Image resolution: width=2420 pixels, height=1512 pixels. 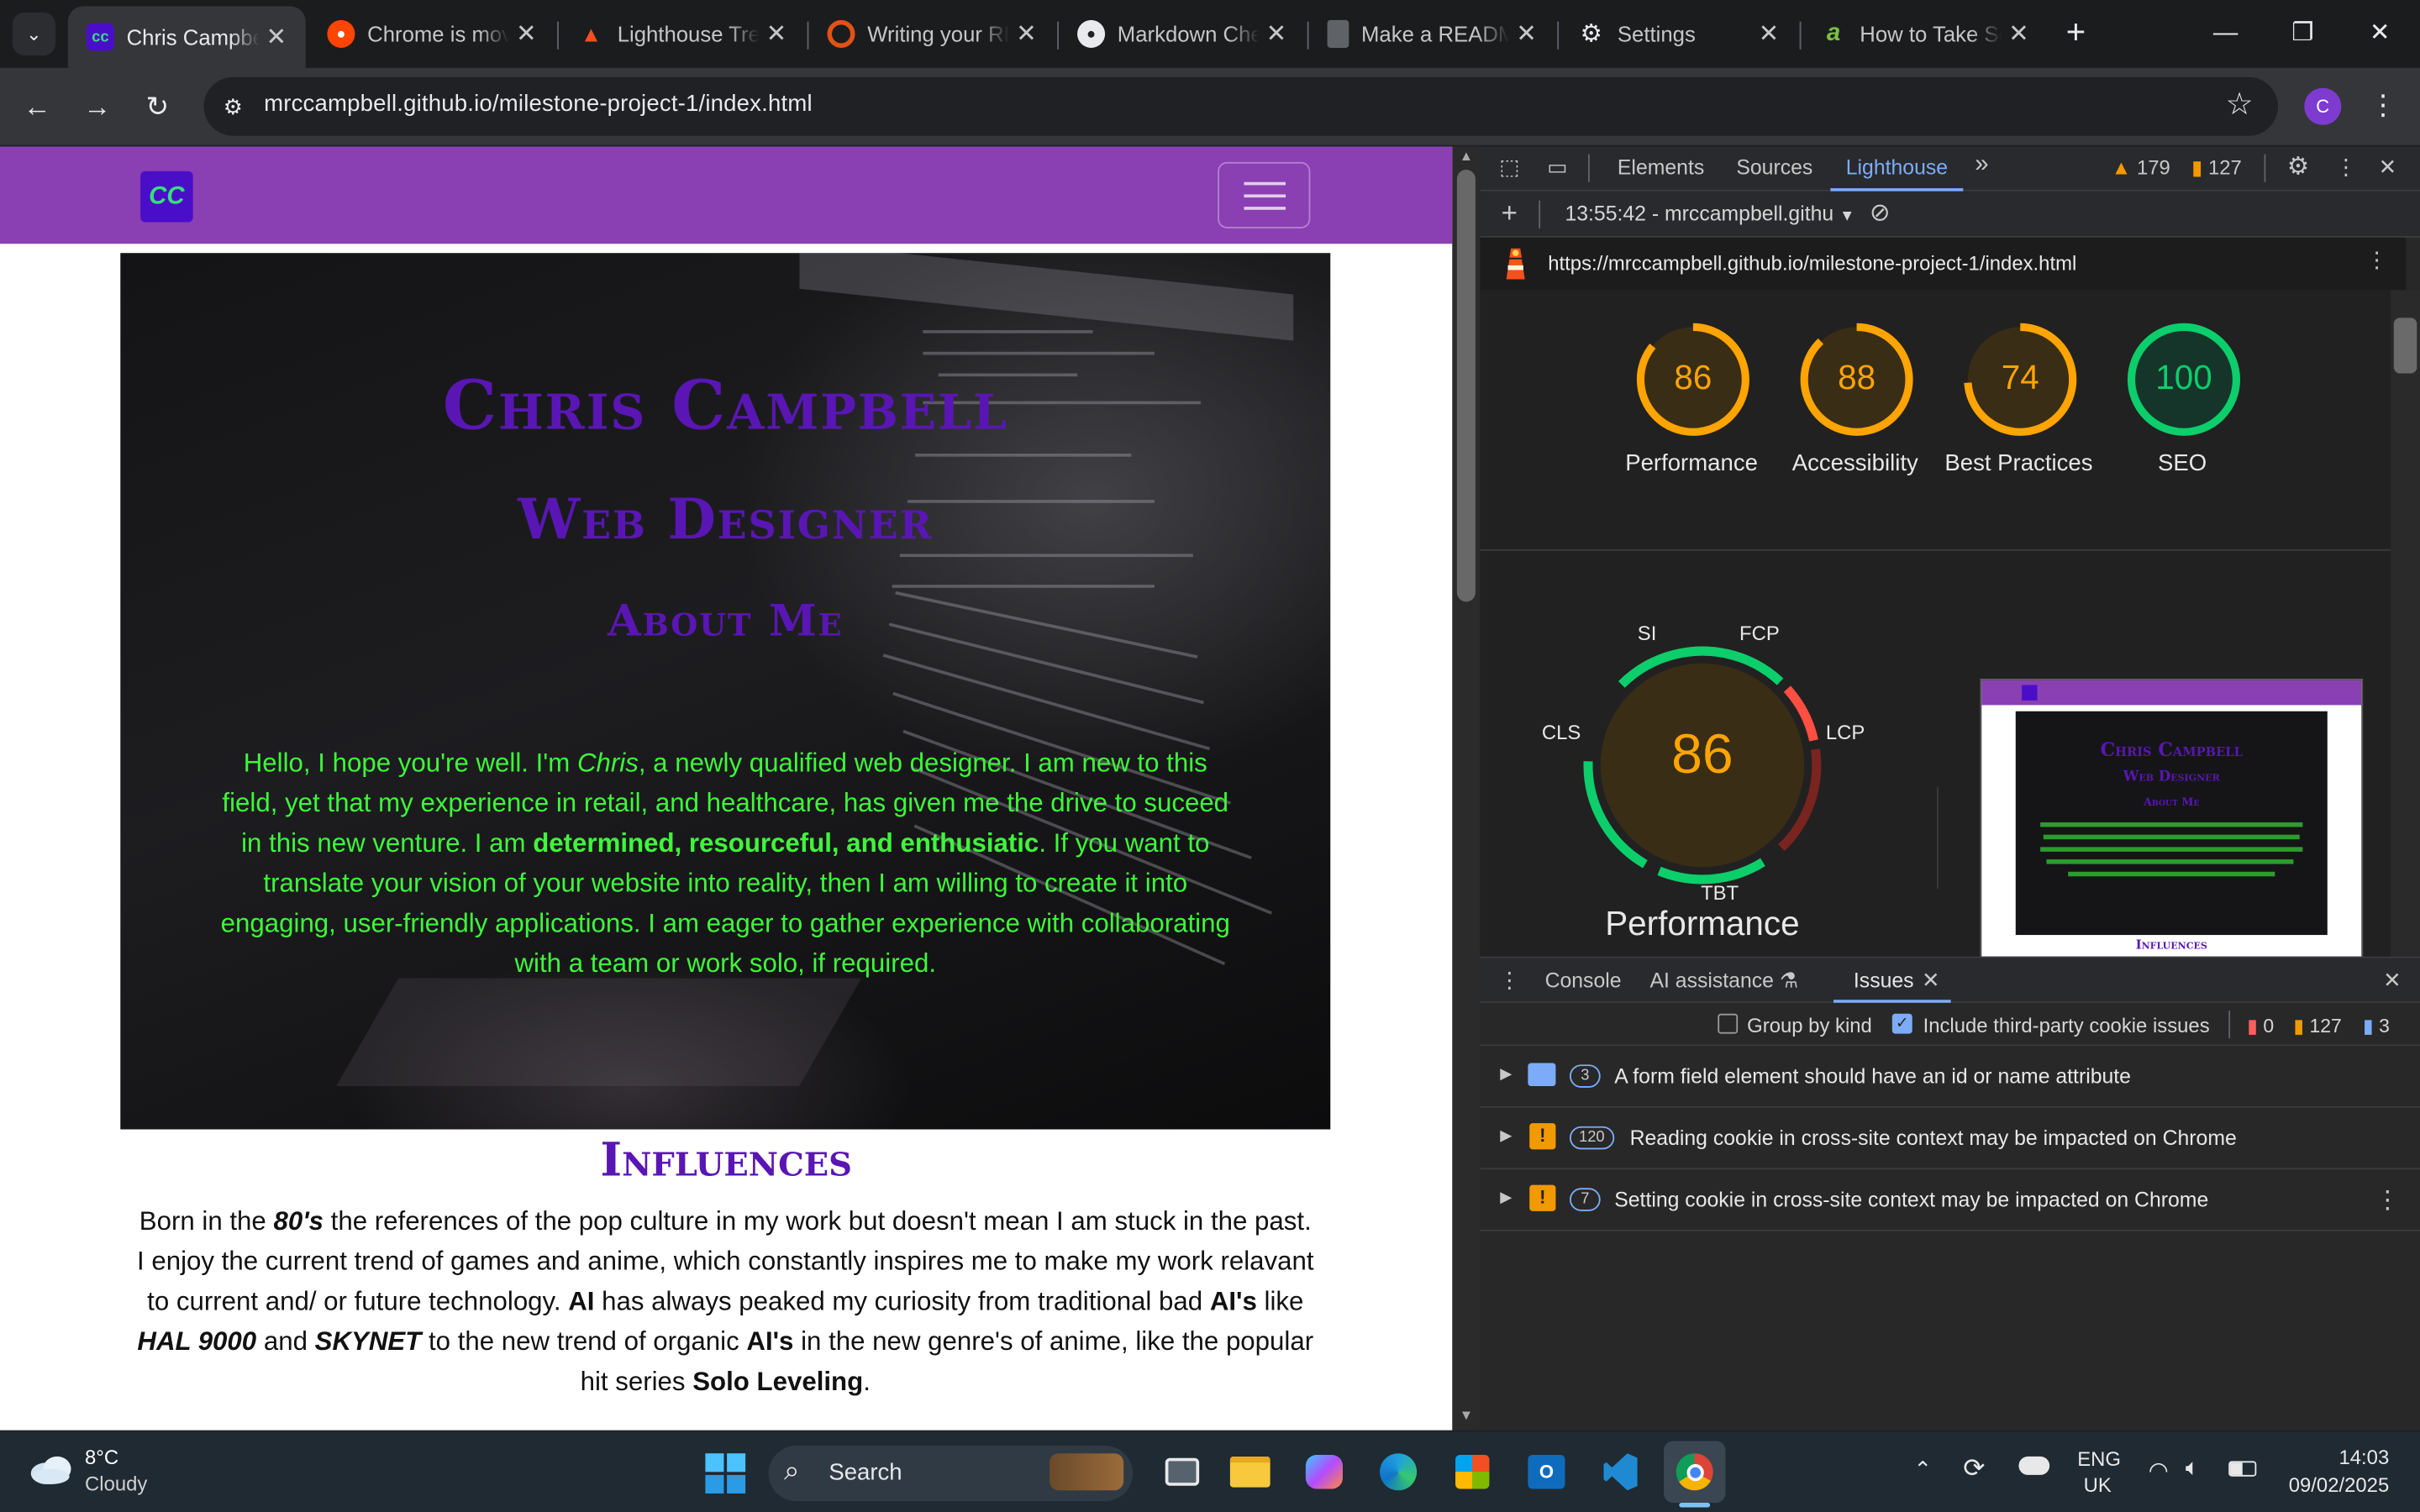 What do you see at coordinates (1897, 168) in the screenshot?
I see `tab-lighthouse: Lighthouse` at bounding box center [1897, 168].